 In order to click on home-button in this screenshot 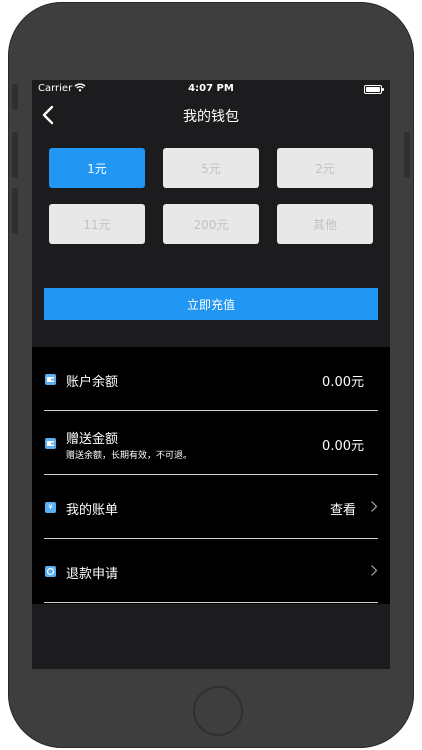, I will do `click(218, 711)`.